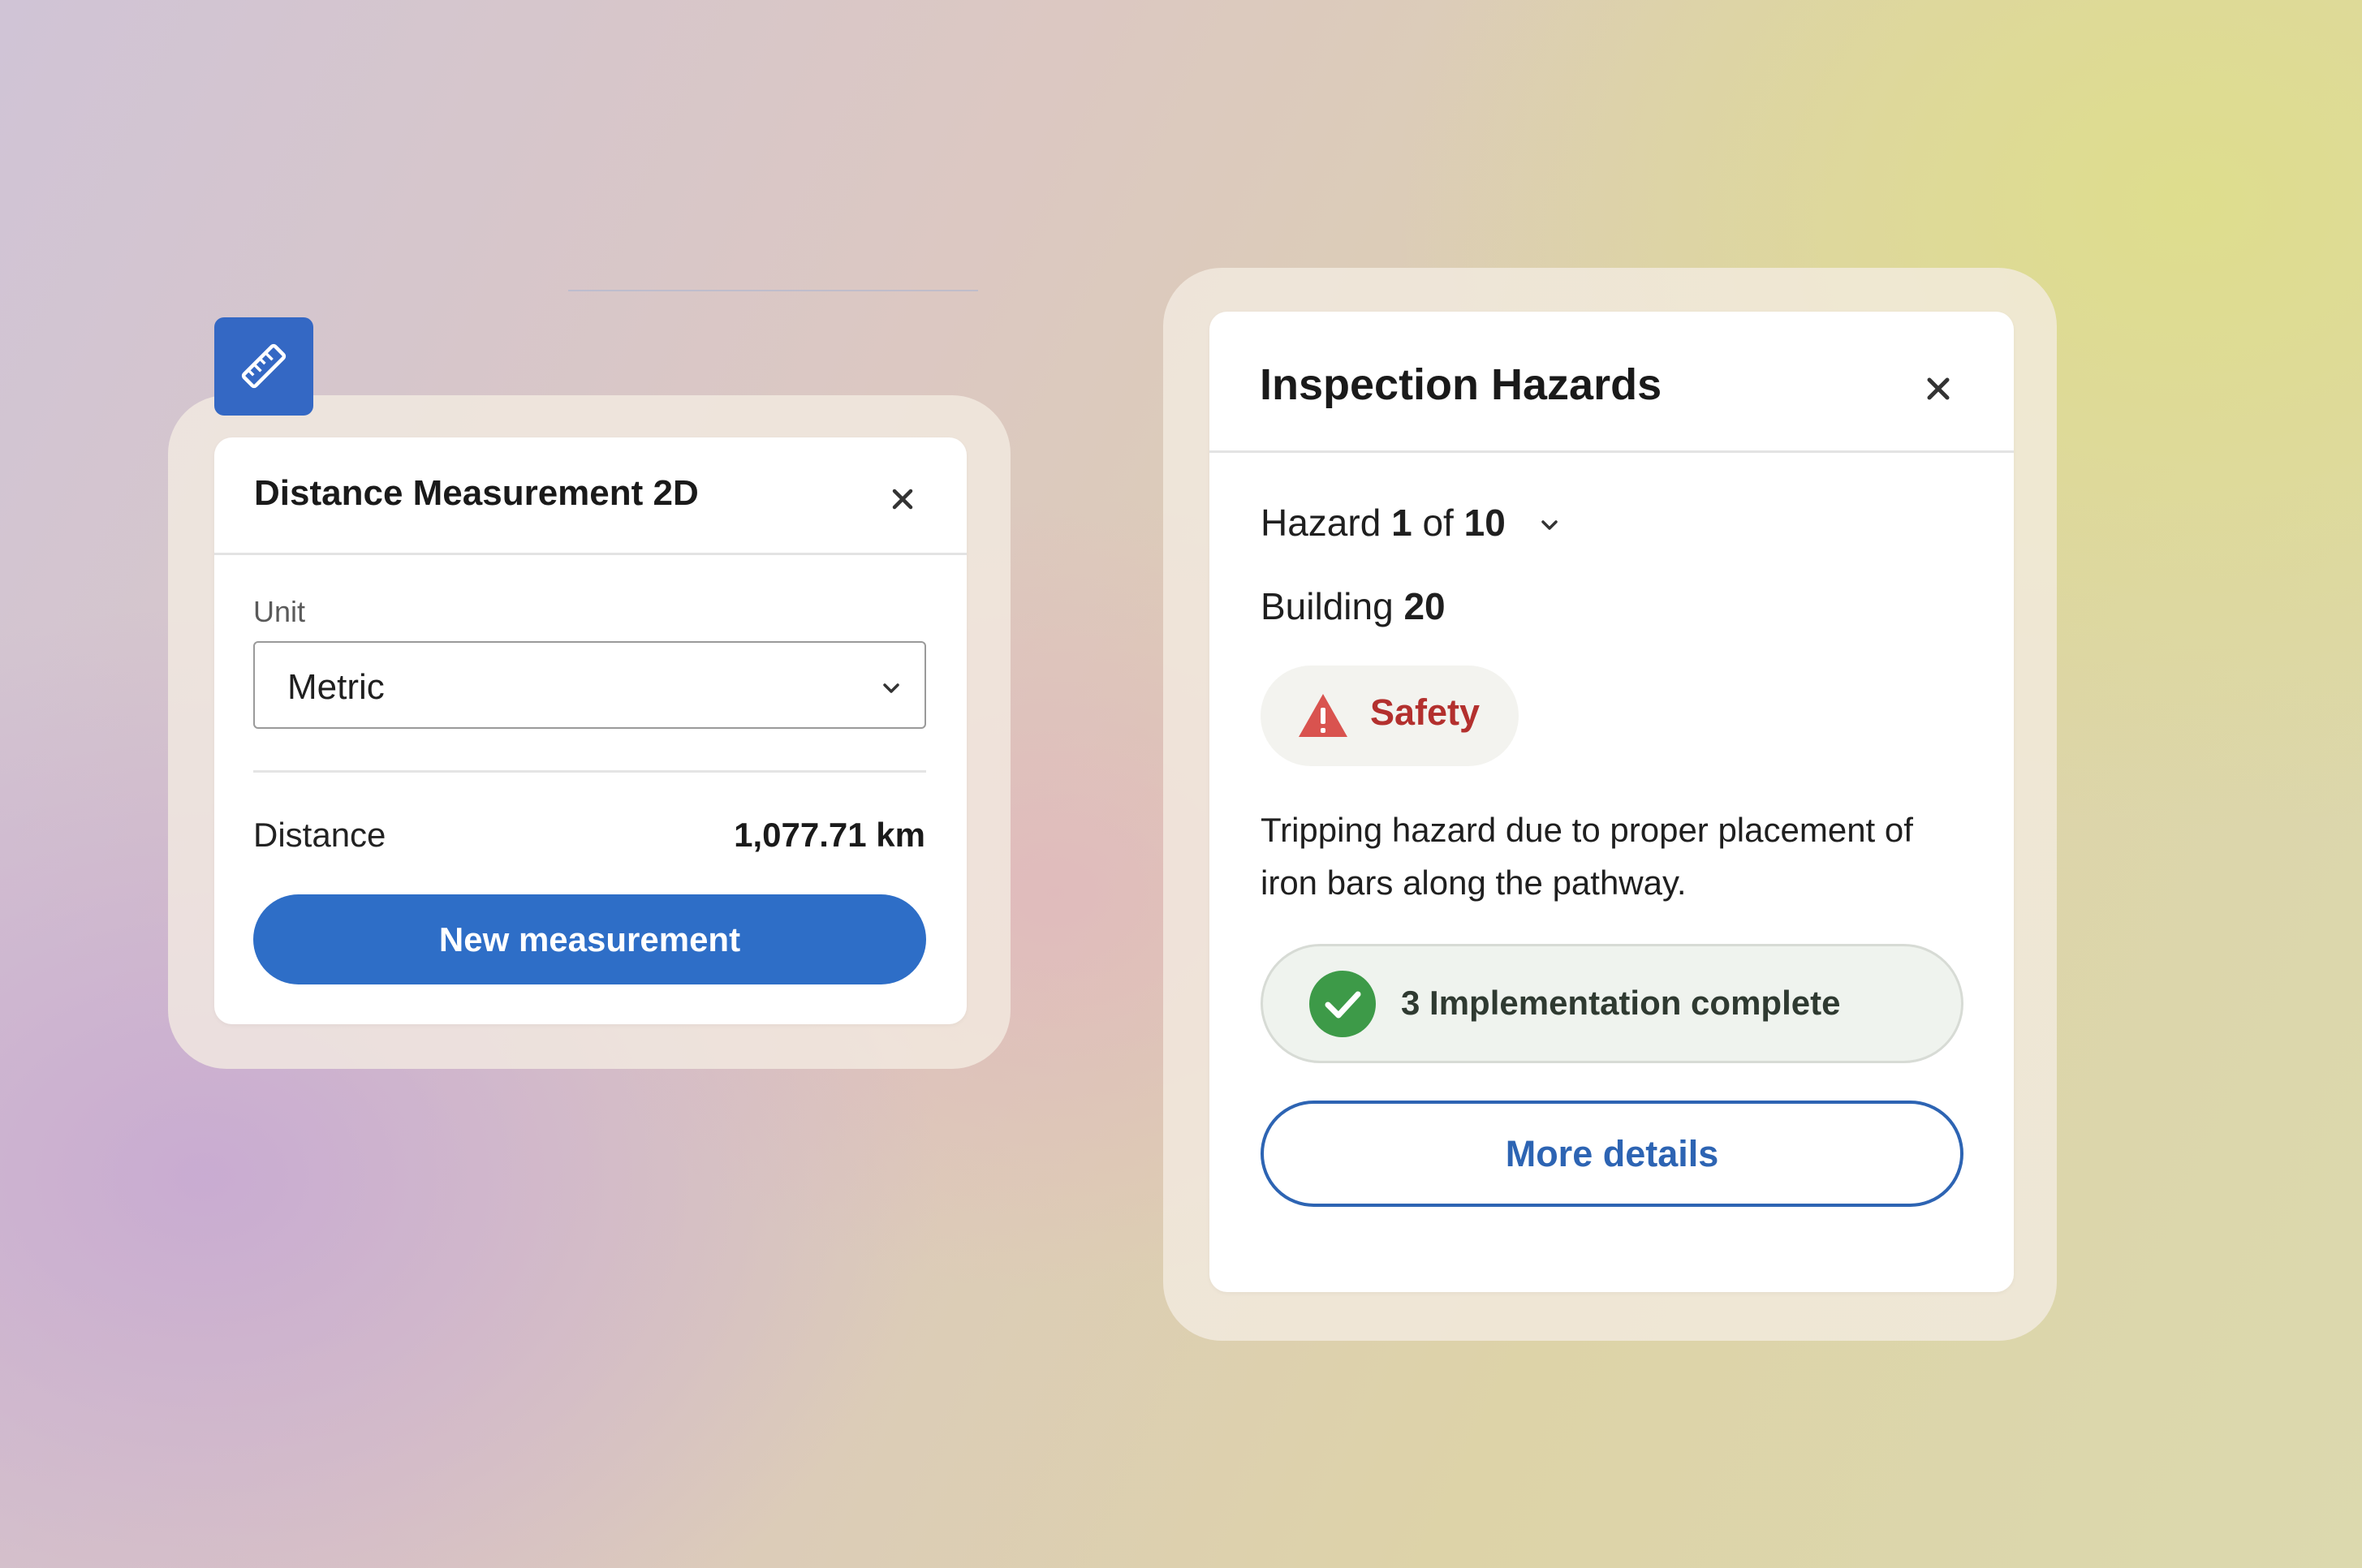 This screenshot has width=2362, height=1568. Describe the element at coordinates (1621, 1003) in the screenshot. I see `status-label: 3 Implementation complete` at that location.